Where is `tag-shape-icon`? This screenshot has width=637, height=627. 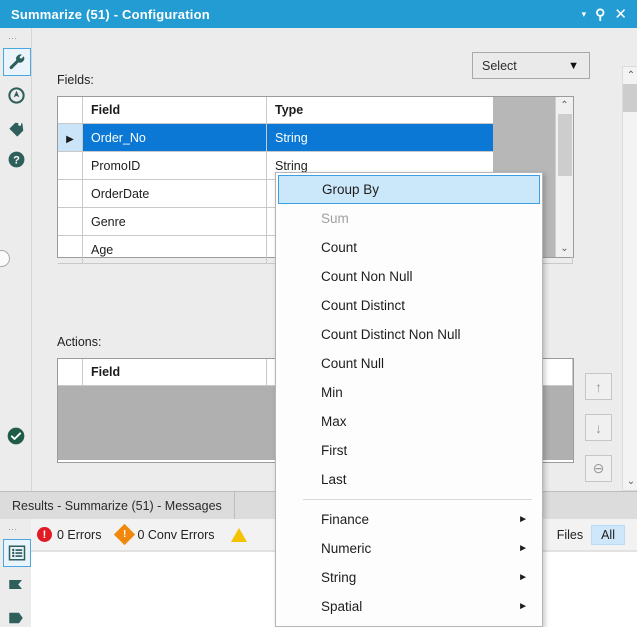 tag-shape-icon is located at coordinates (16, 616).